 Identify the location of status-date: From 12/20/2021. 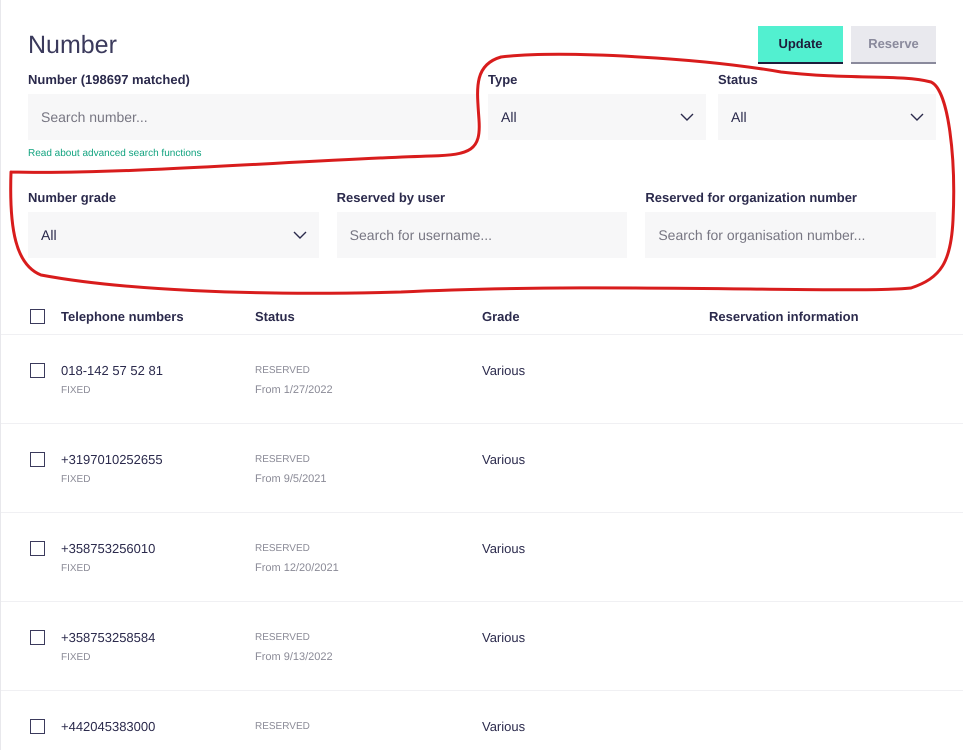
(297, 568).